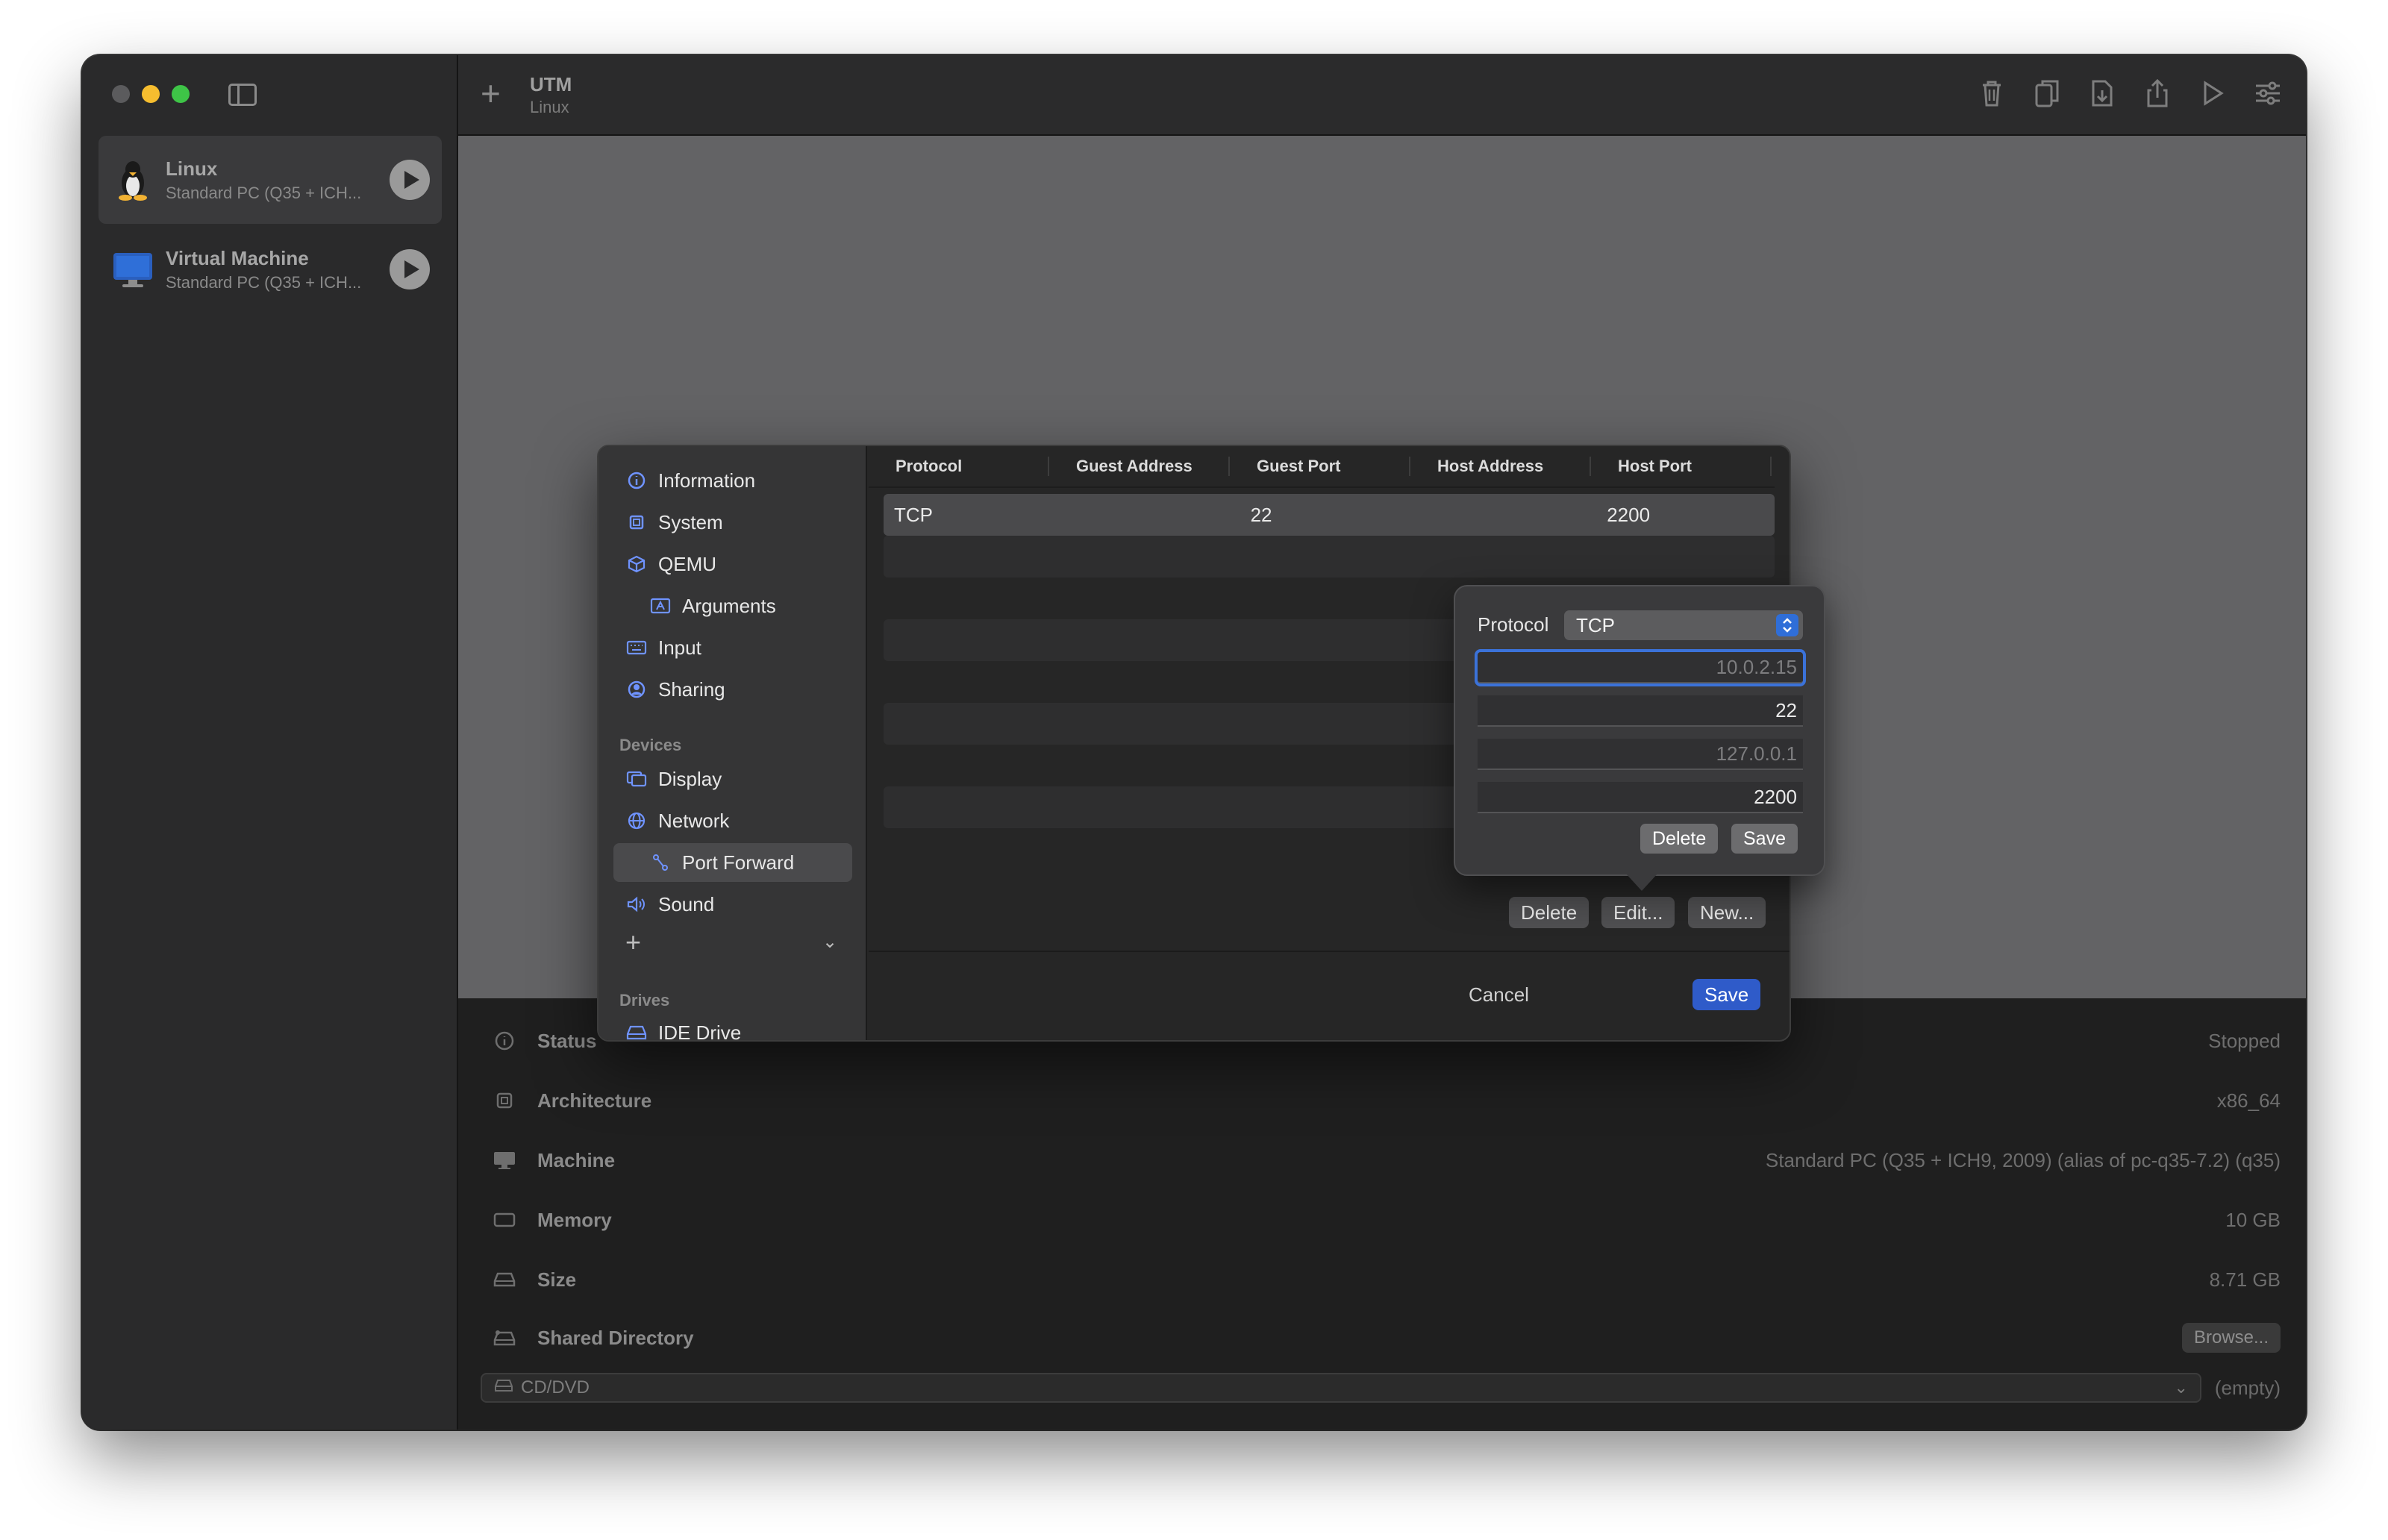 This screenshot has height=1540, width=2388. Describe the element at coordinates (1386, 1100) in the screenshot. I see `detail-row-architecture: Architecture x86_64` at that location.